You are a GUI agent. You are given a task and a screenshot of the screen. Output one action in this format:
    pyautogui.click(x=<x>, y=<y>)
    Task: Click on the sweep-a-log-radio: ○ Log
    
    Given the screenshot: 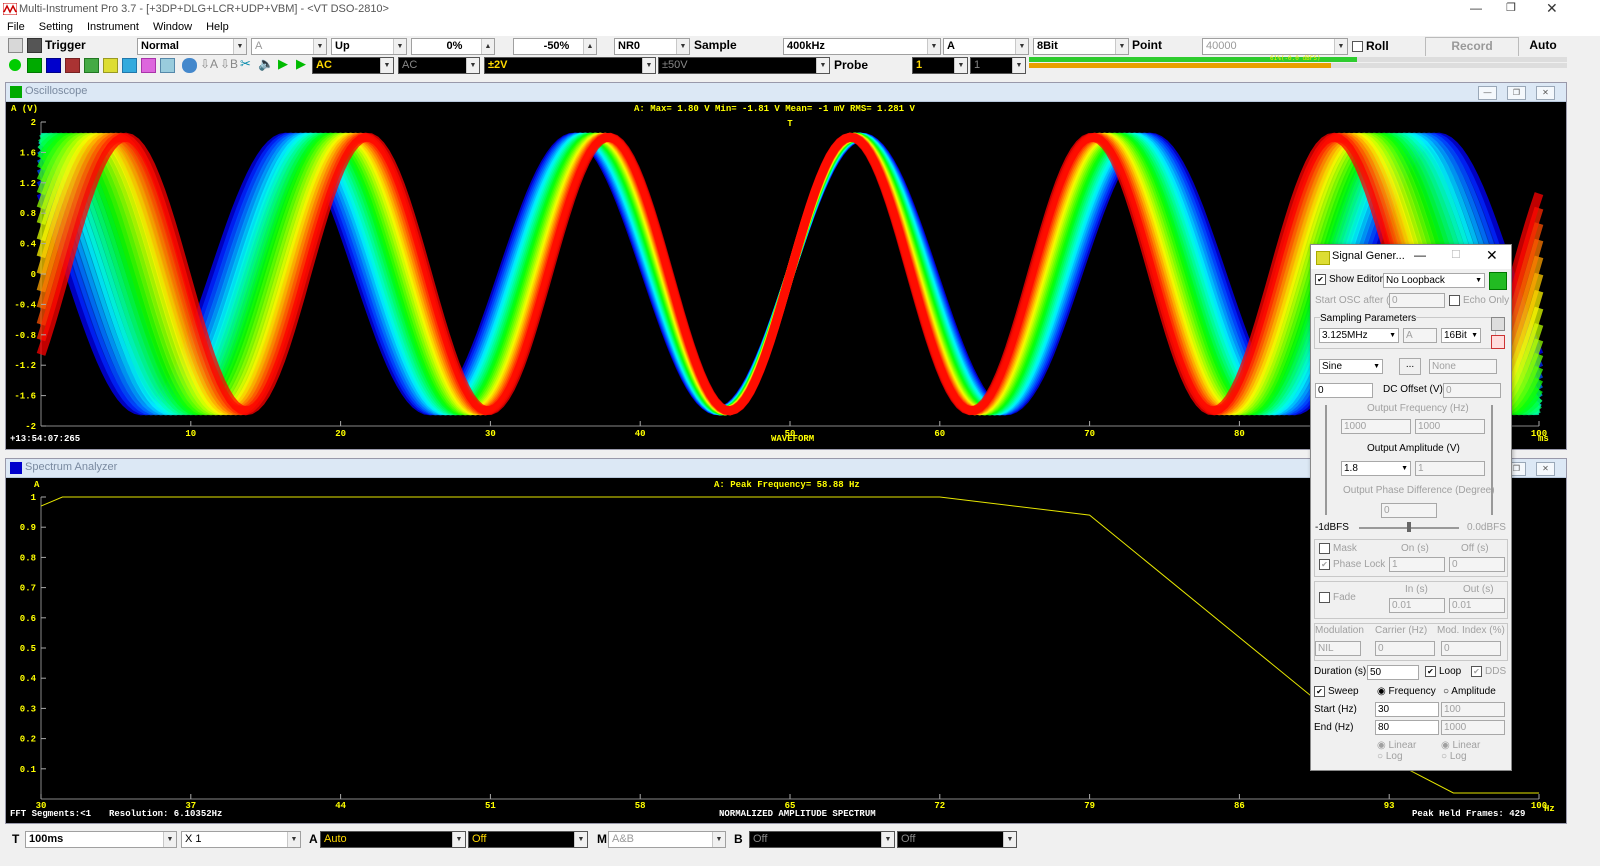 What is the action you would take?
    pyautogui.click(x=1390, y=756)
    